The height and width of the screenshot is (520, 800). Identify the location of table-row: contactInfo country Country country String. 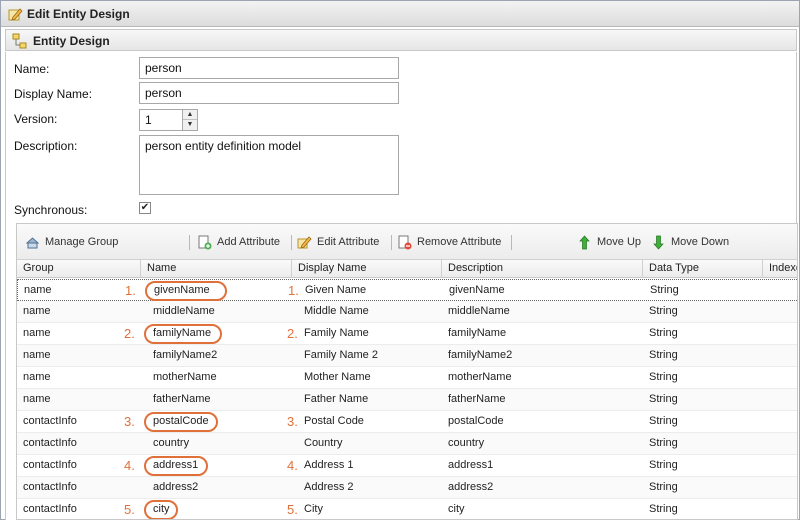
(407, 444).